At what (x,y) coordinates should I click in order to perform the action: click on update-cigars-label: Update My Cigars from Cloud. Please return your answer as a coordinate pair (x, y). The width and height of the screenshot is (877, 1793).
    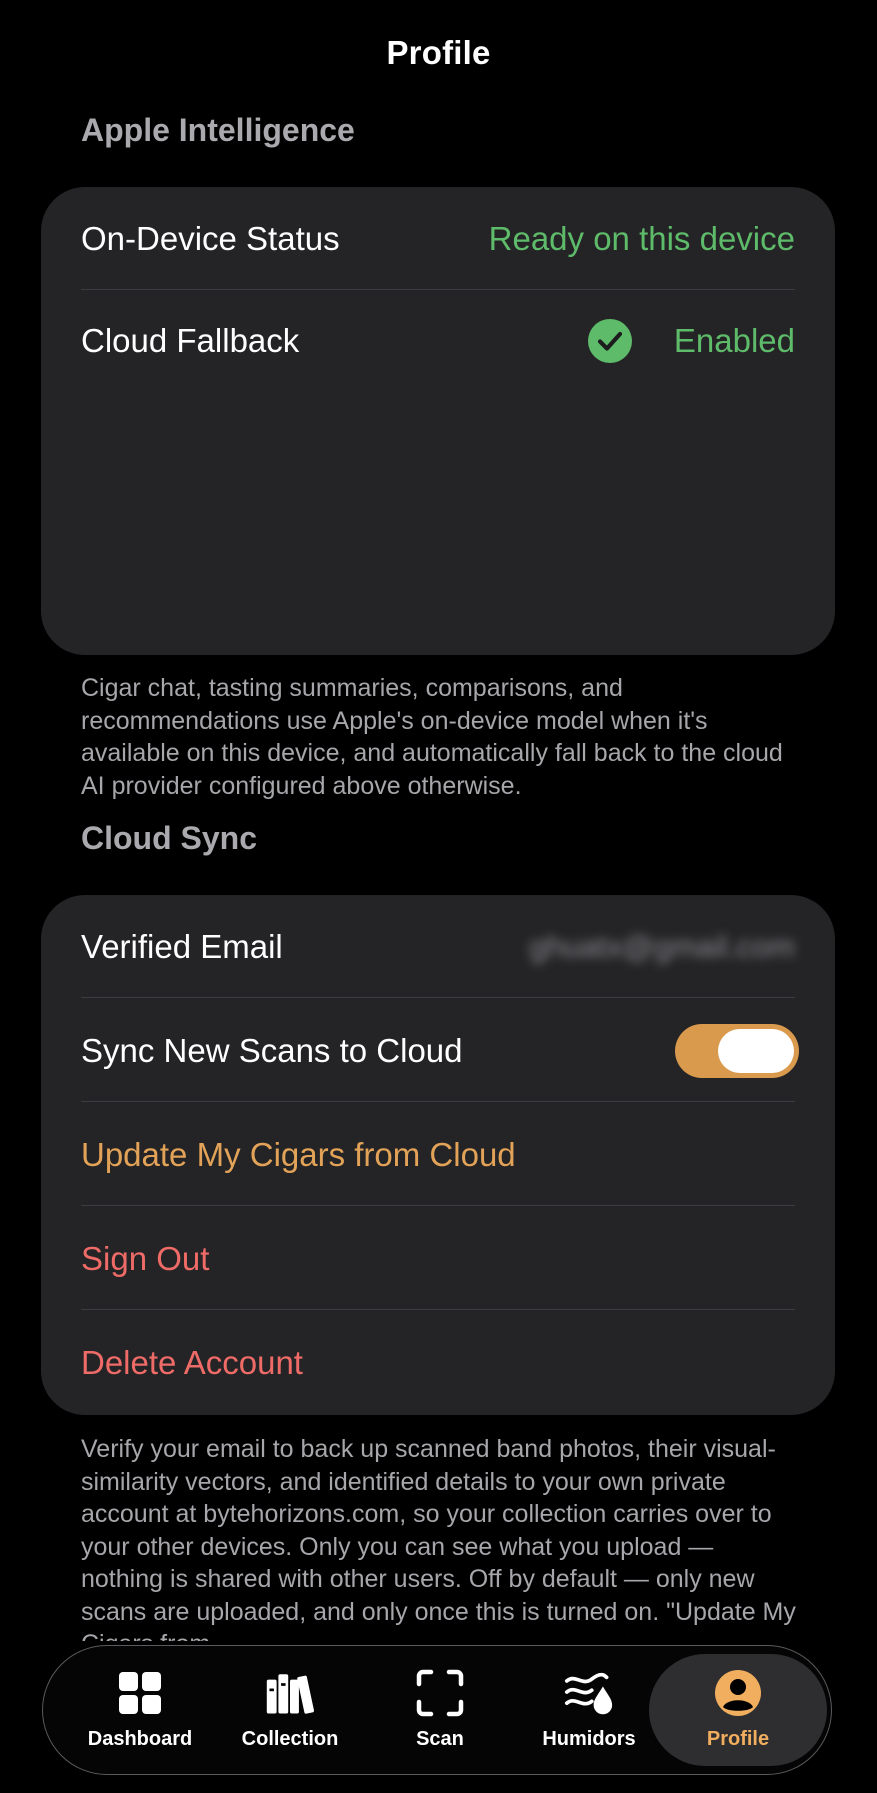
    Looking at the image, I should click on (298, 1154).